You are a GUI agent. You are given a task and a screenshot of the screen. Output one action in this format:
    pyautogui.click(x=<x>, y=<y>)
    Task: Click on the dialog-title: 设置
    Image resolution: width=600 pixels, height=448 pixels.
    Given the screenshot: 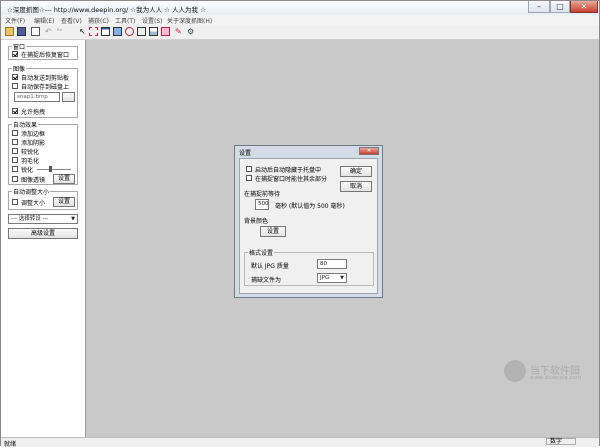 What is the action you would take?
    pyautogui.click(x=245, y=153)
    